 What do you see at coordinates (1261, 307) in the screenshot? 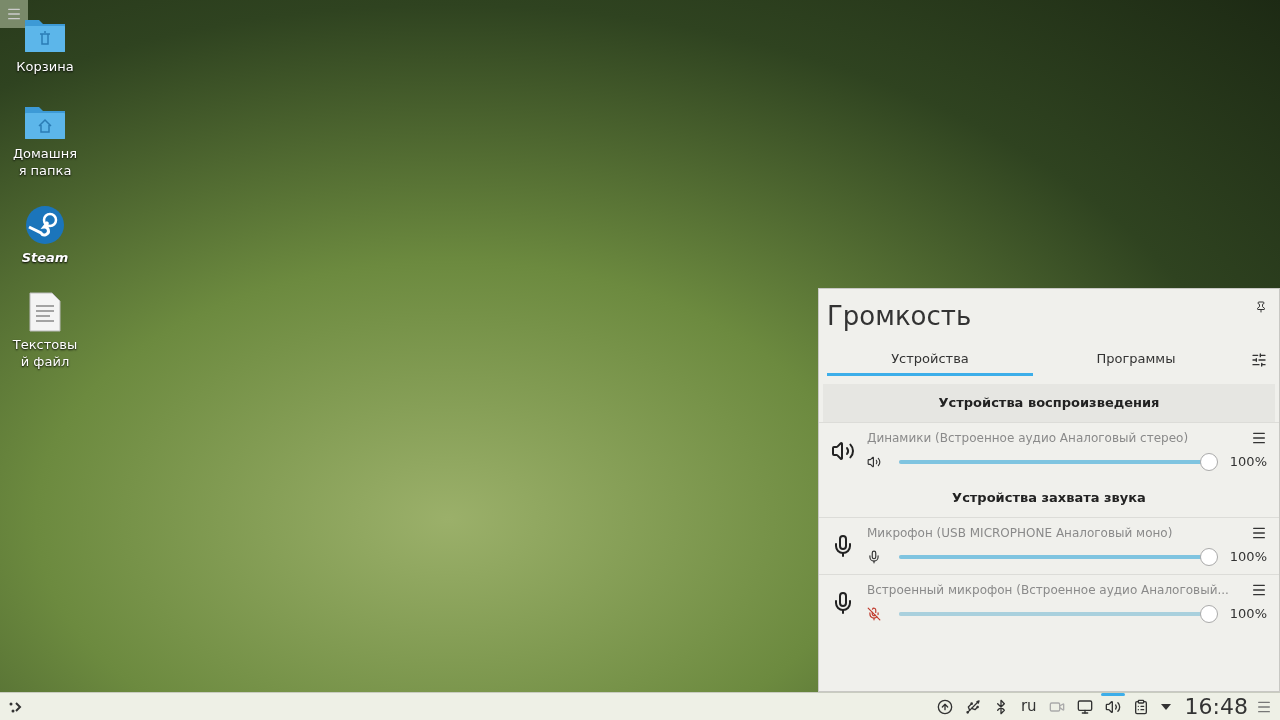
I see `pin-icon` at bounding box center [1261, 307].